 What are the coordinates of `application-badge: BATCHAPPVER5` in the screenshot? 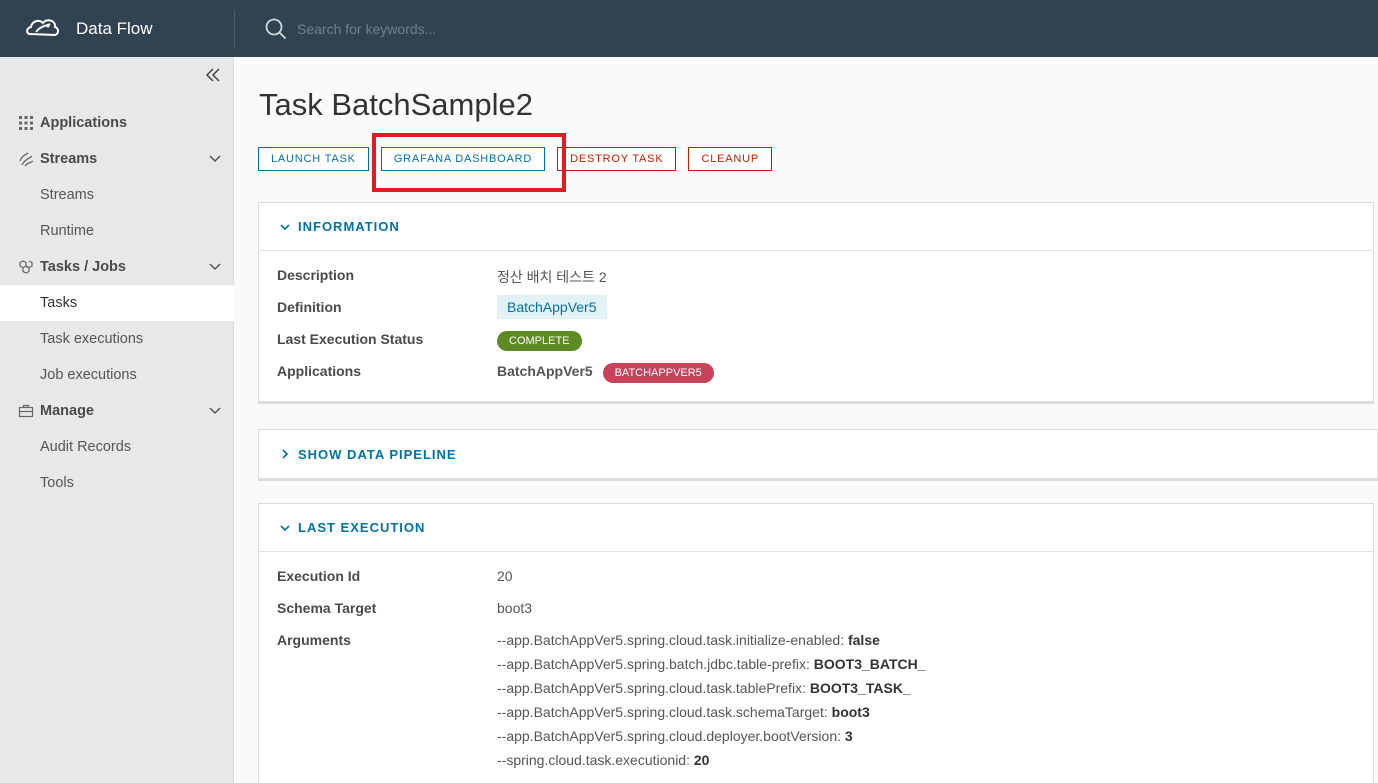 It's located at (658, 373).